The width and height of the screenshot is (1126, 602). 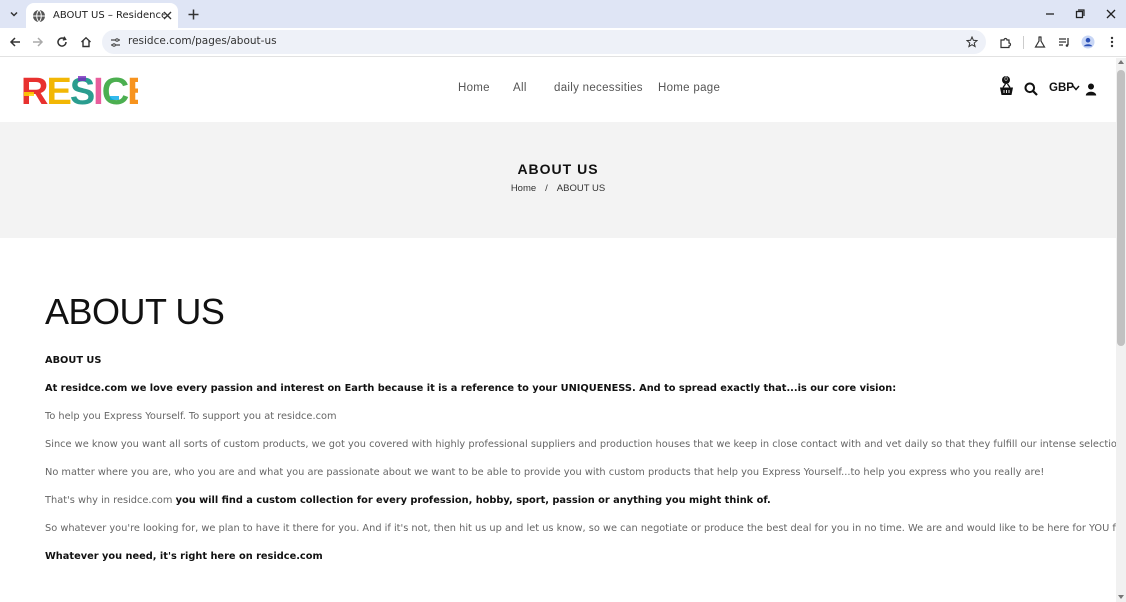 I want to click on nav-daily-necessities: daily necessities, so click(x=598, y=88).